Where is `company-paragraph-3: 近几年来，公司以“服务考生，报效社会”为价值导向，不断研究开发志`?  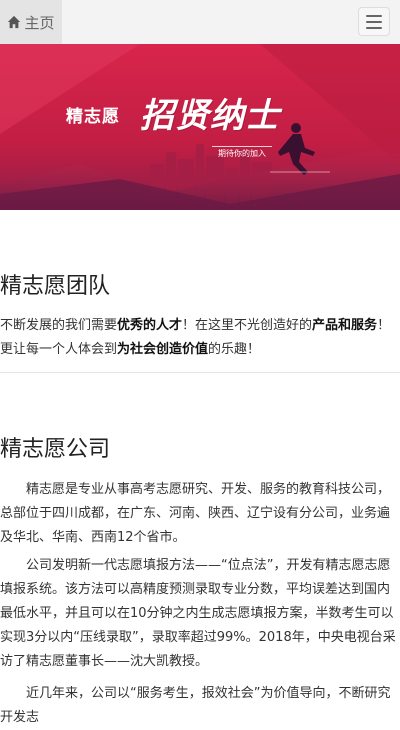 company-paragraph-3: 近几年来，公司以“服务考生，报效社会”为价值导向，不断研究开发志 is located at coordinates (195, 705).